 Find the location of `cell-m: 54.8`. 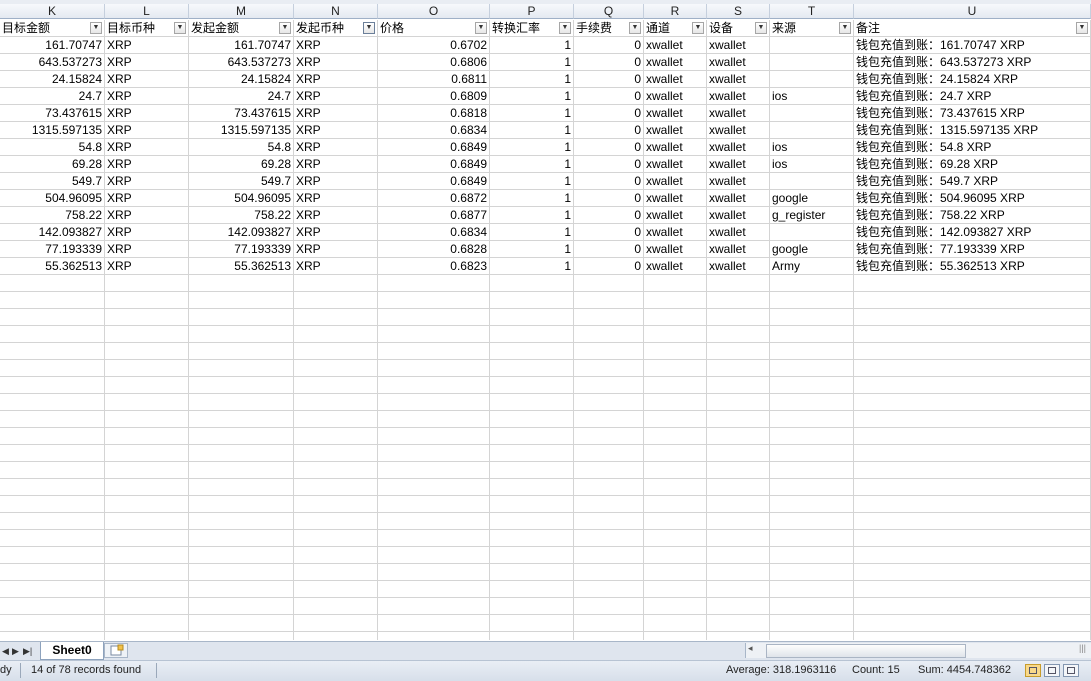

cell-m: 54.8 is located at coordinates (241, 147).